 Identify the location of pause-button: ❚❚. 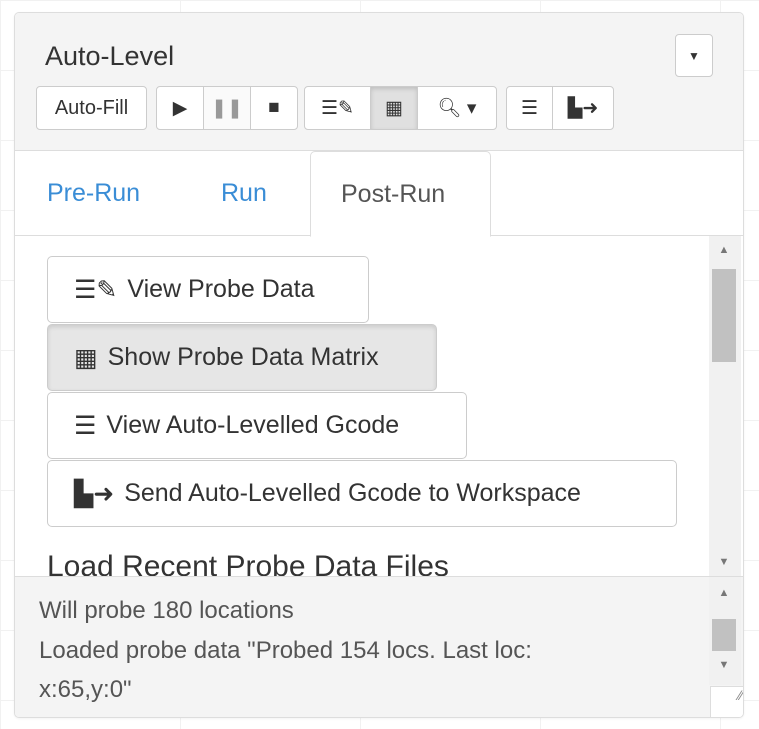
(227, 108).